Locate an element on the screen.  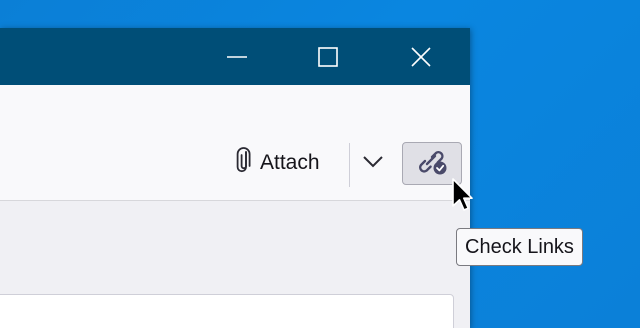
compose-field is located at coordinates (227, 311).